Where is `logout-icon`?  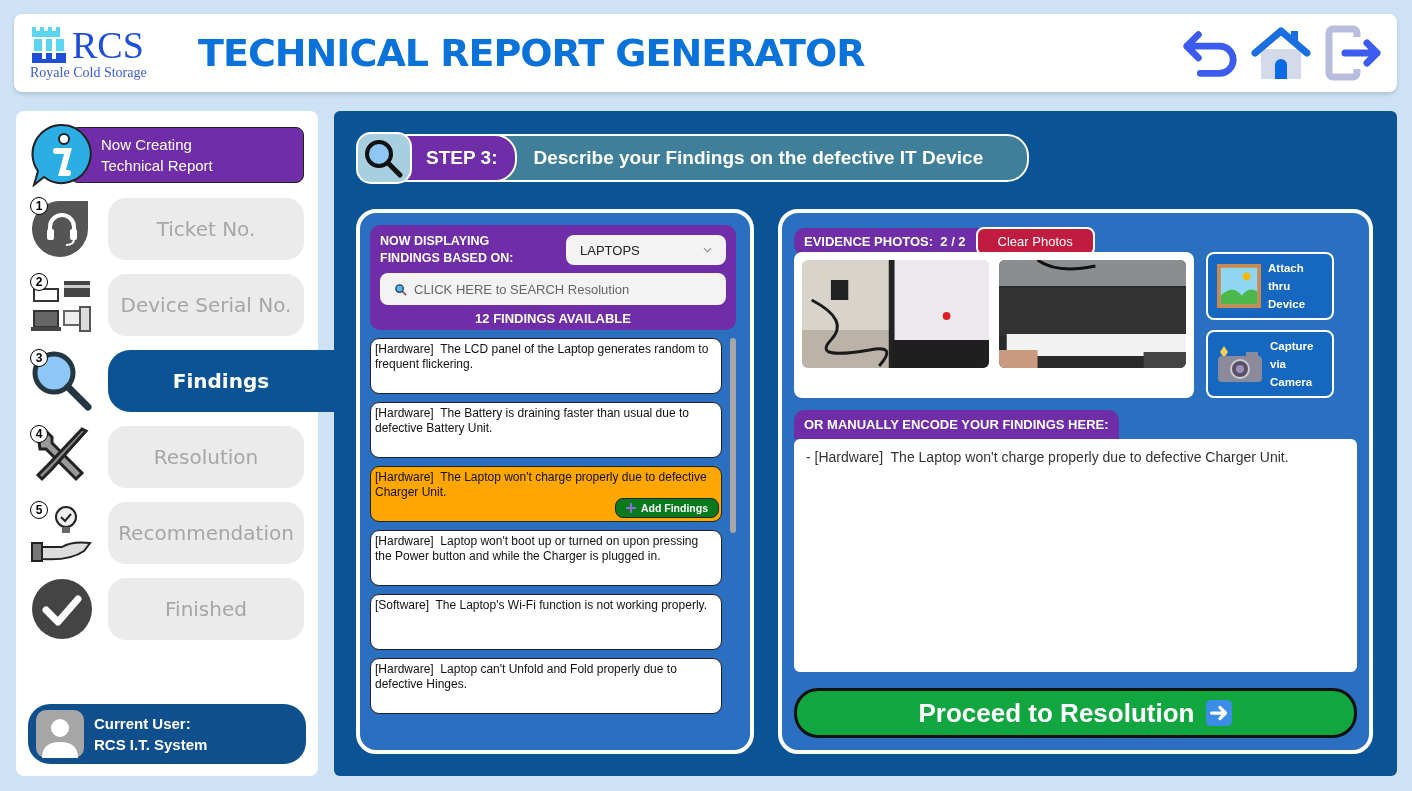 logout-icon is located at coordinates (1353, 53).